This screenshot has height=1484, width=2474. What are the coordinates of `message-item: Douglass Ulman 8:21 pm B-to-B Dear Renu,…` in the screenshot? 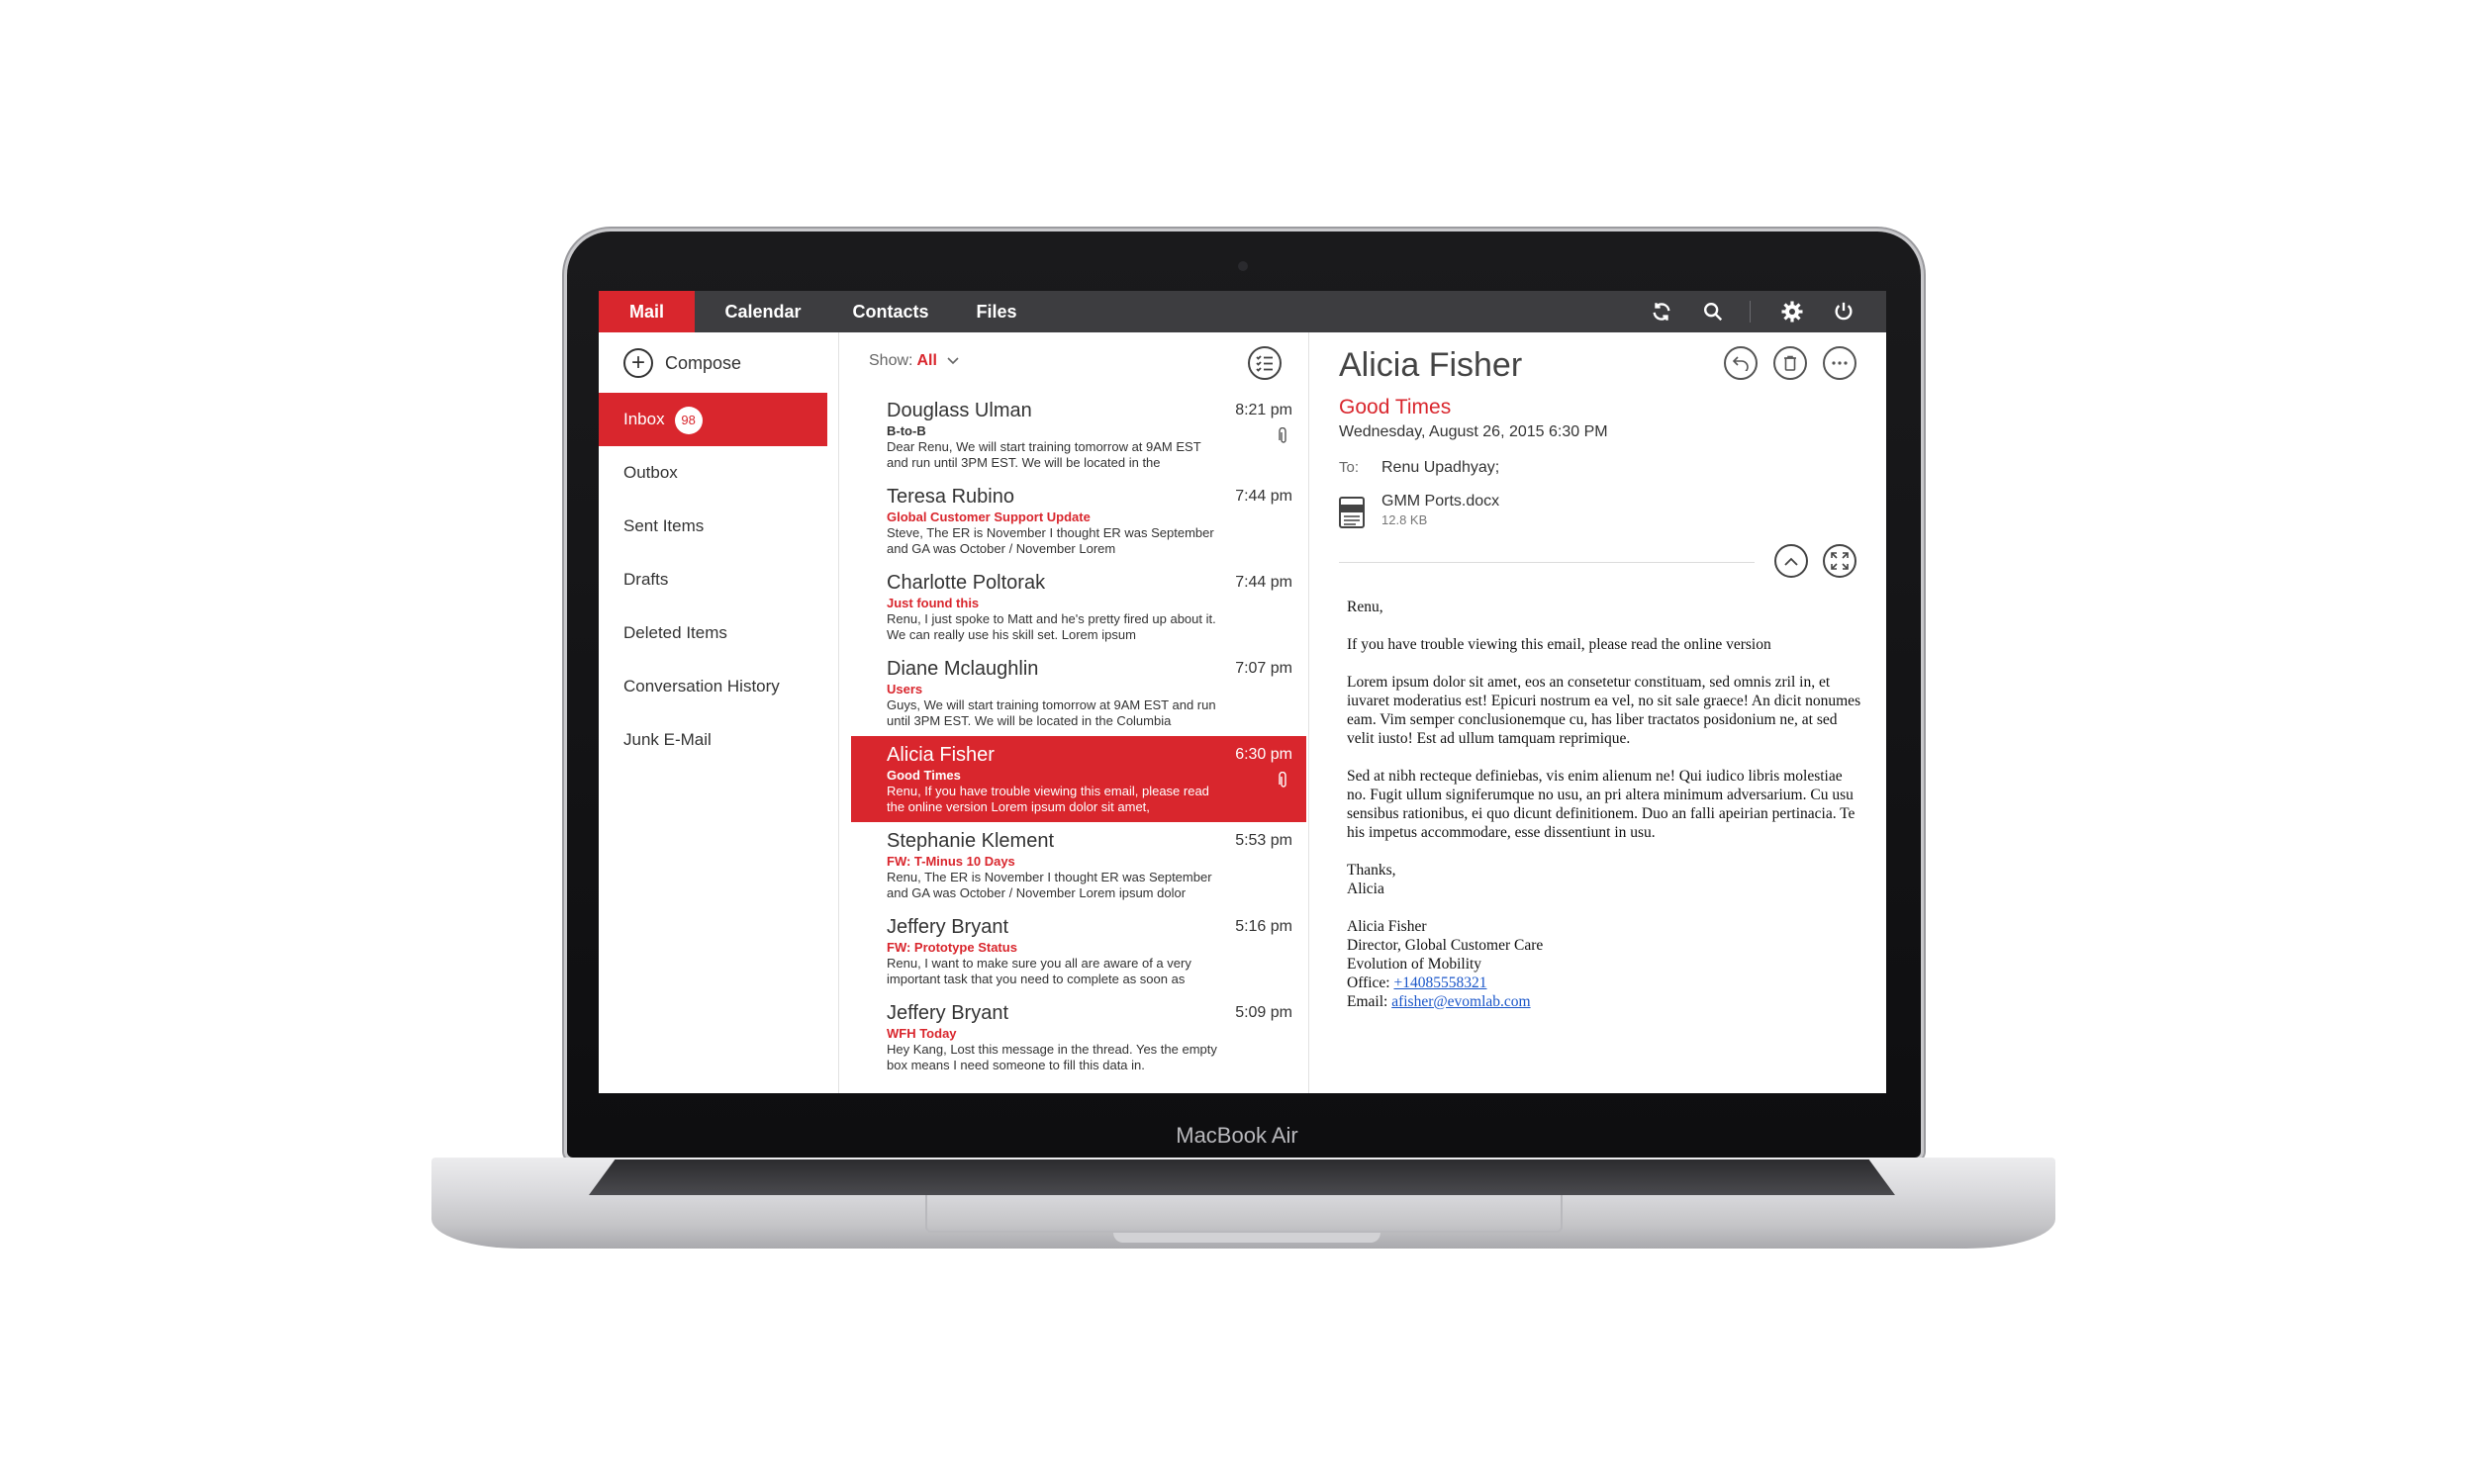 It's located at (1078, 435).